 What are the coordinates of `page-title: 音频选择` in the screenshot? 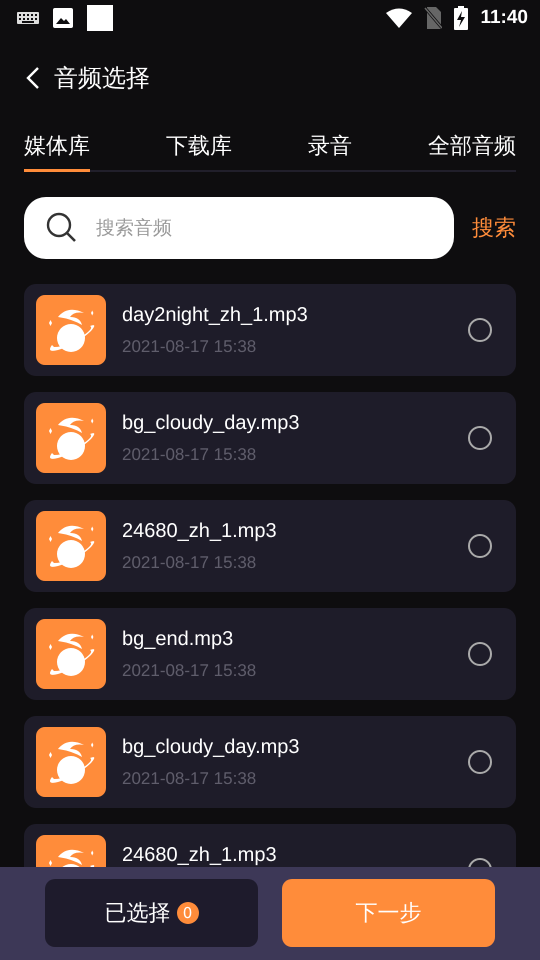 It's located at (102, 78).